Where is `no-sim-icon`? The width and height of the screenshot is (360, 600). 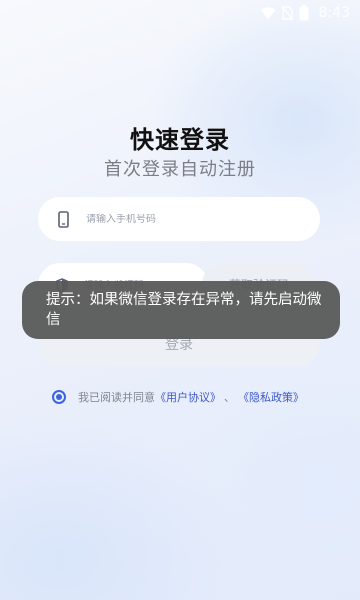 no-sim-icon is located at coordinates (287, 13).